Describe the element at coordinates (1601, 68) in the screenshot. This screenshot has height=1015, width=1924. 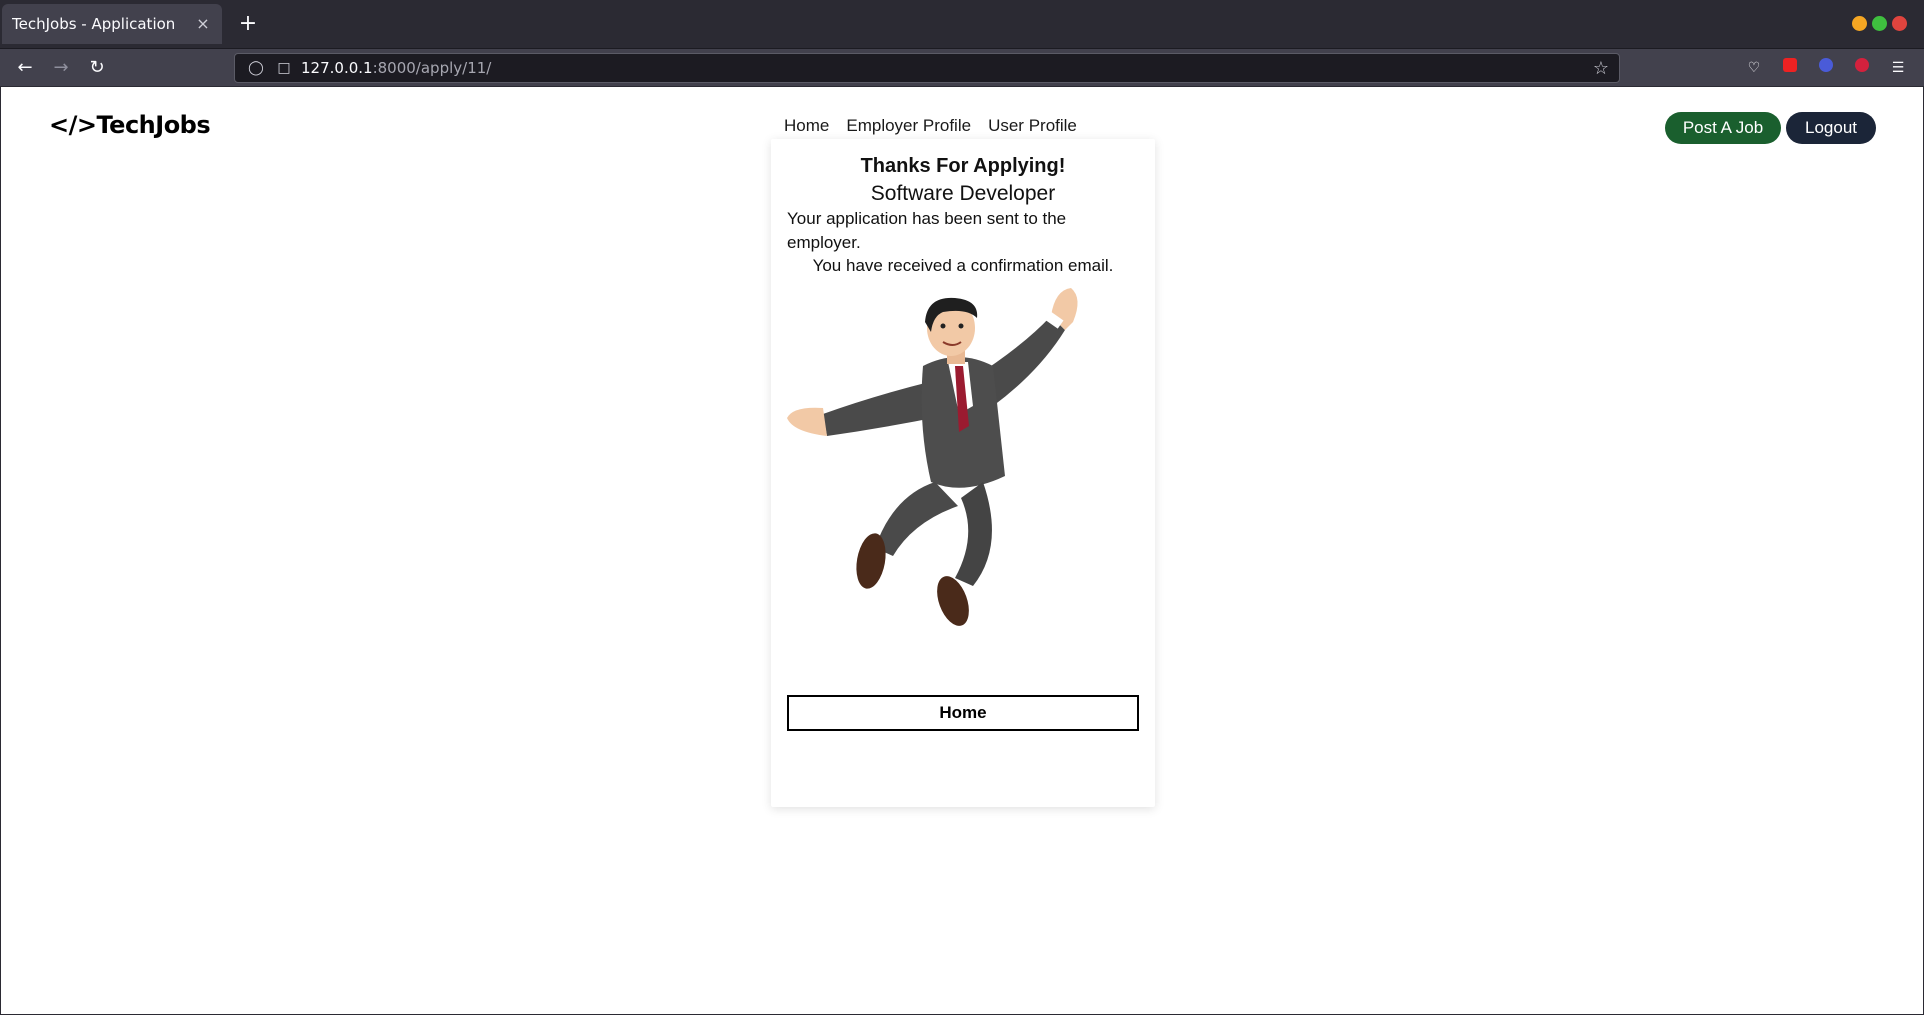
I see `bookmark-star-icon: ☆` at that location.